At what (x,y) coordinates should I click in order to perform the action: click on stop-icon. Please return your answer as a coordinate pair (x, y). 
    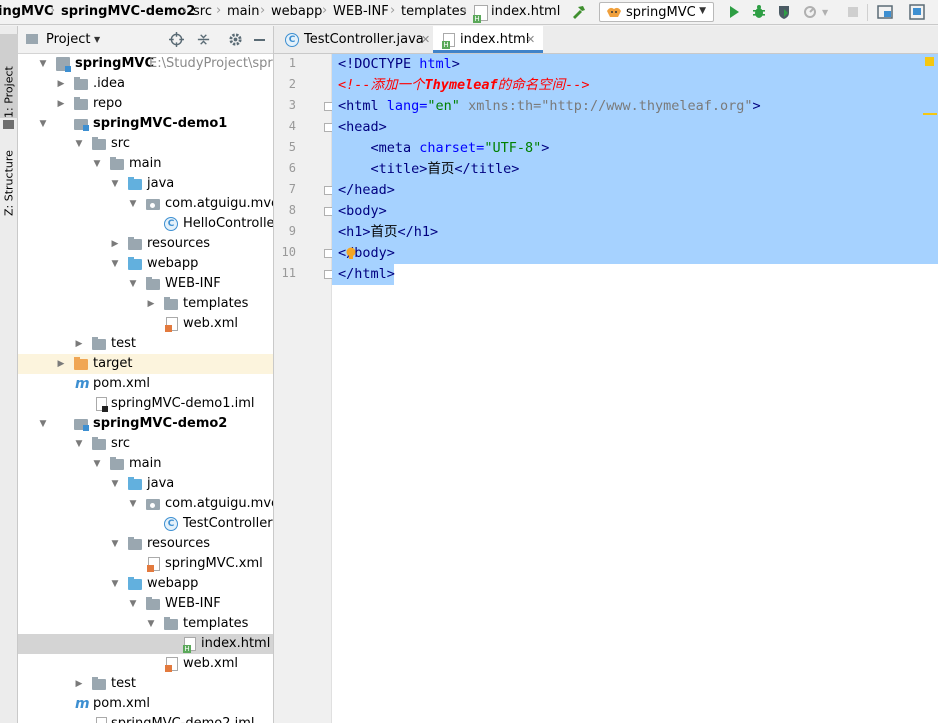
    Looking at the image, I should click on (853, 12).